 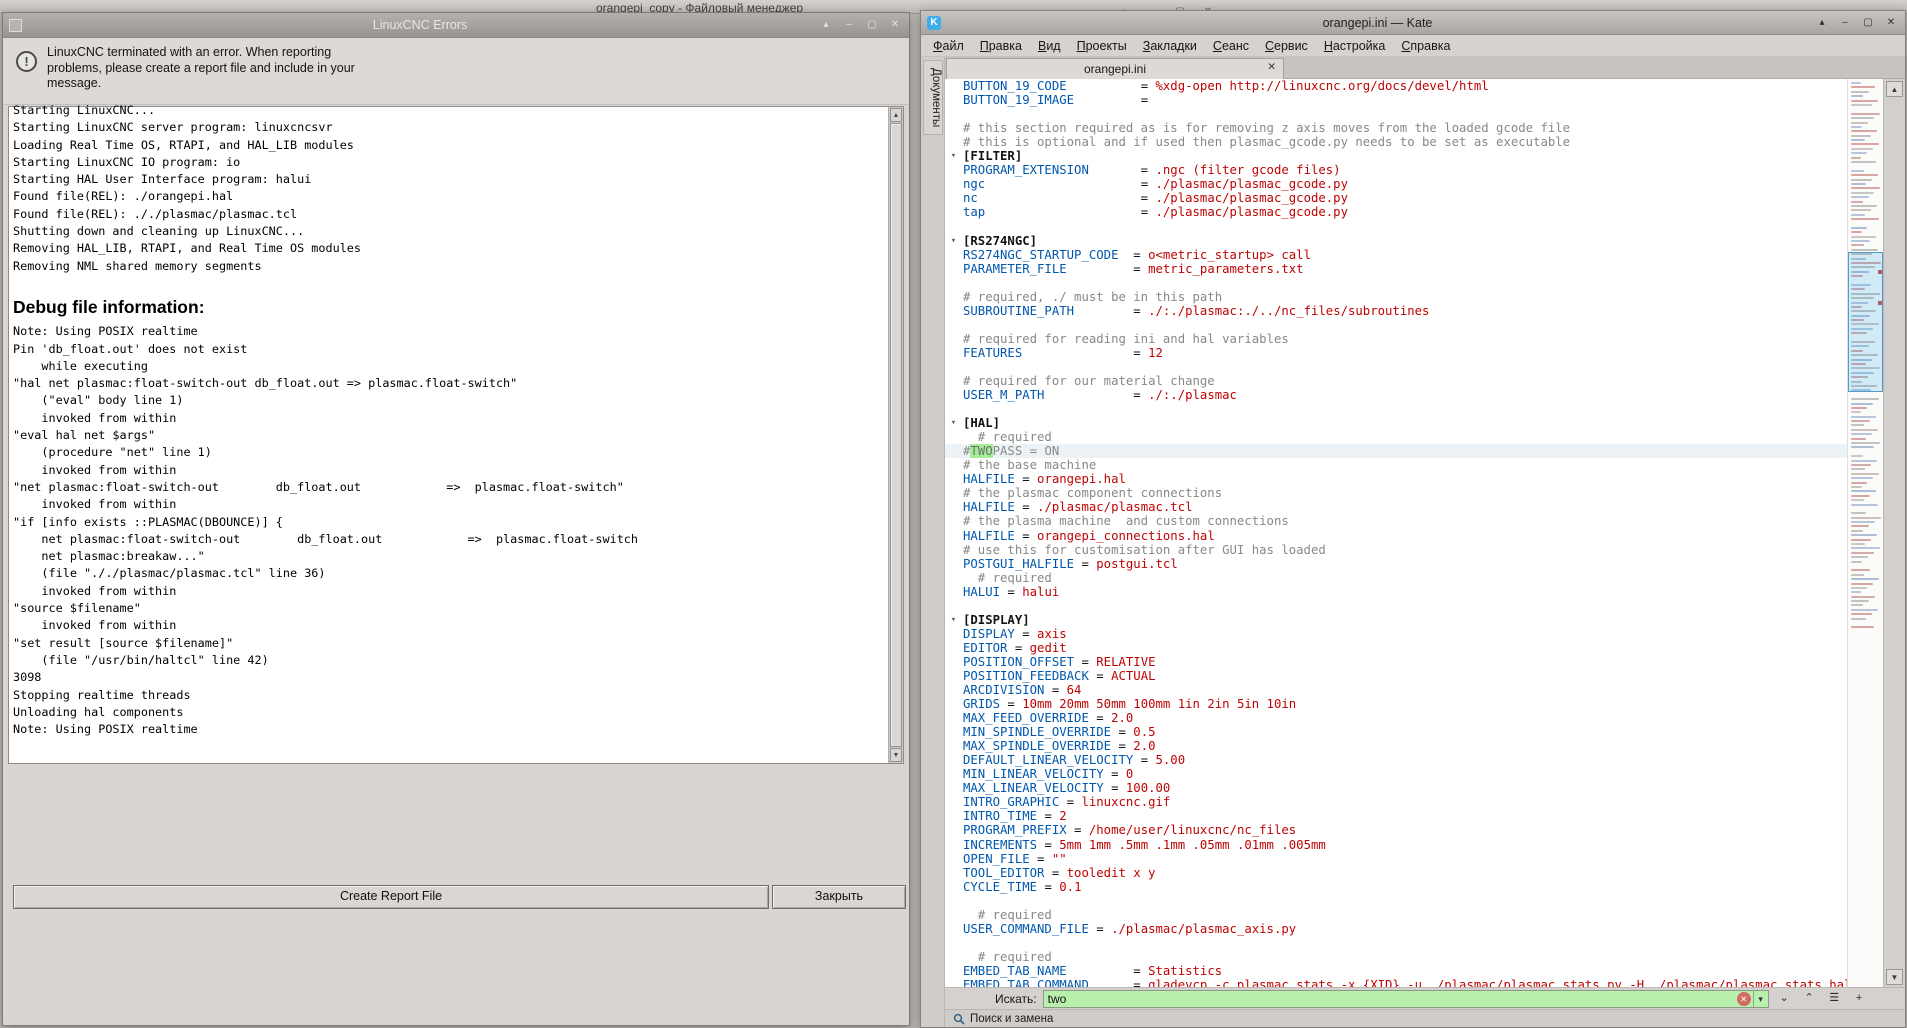 I want to click on editor-line: OPEN_FILE = "", so click(x=1015, y=858).